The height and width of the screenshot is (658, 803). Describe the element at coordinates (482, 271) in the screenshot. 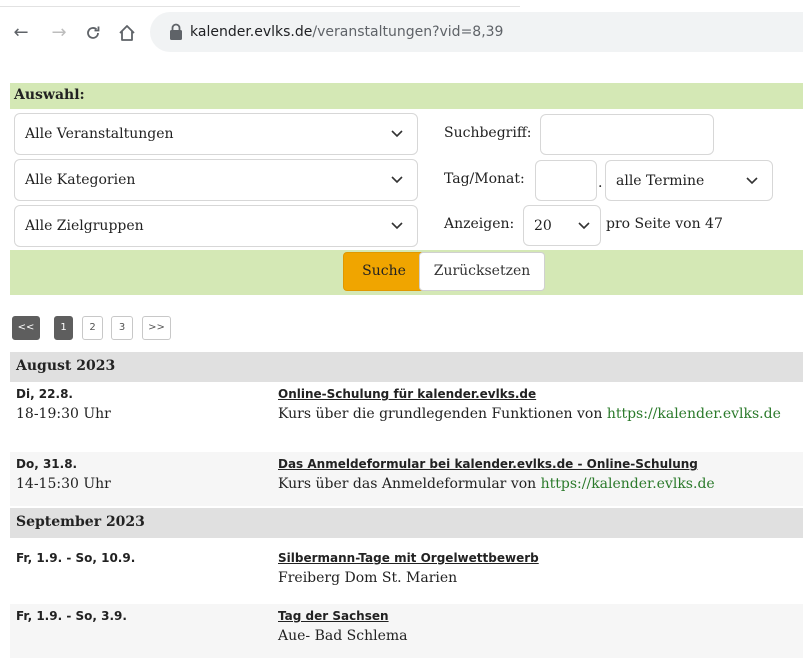

I see `reset-button: Zurücksetzen` at that location.